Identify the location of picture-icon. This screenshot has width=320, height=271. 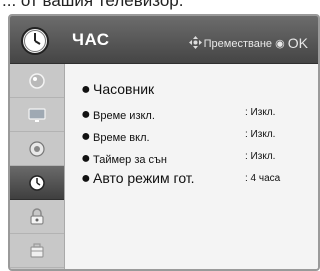
(37, 80).